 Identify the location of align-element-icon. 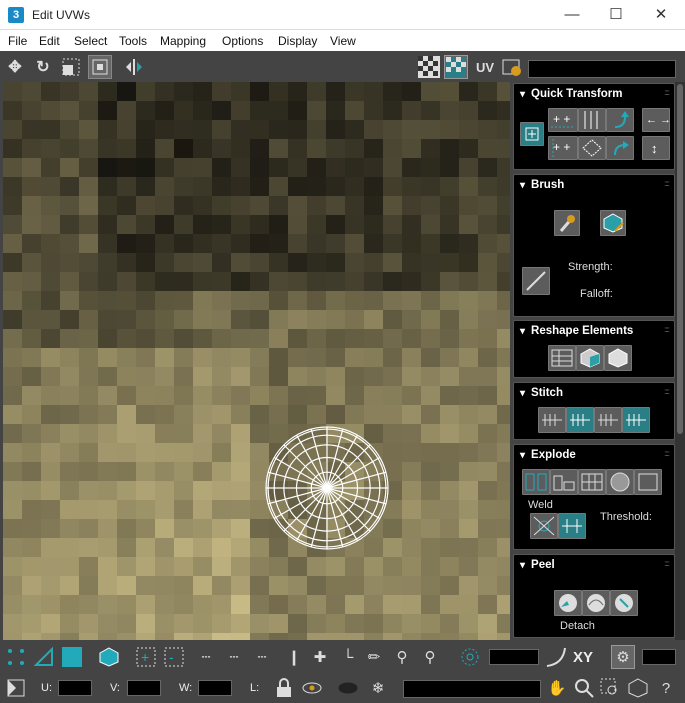
(592, 148).